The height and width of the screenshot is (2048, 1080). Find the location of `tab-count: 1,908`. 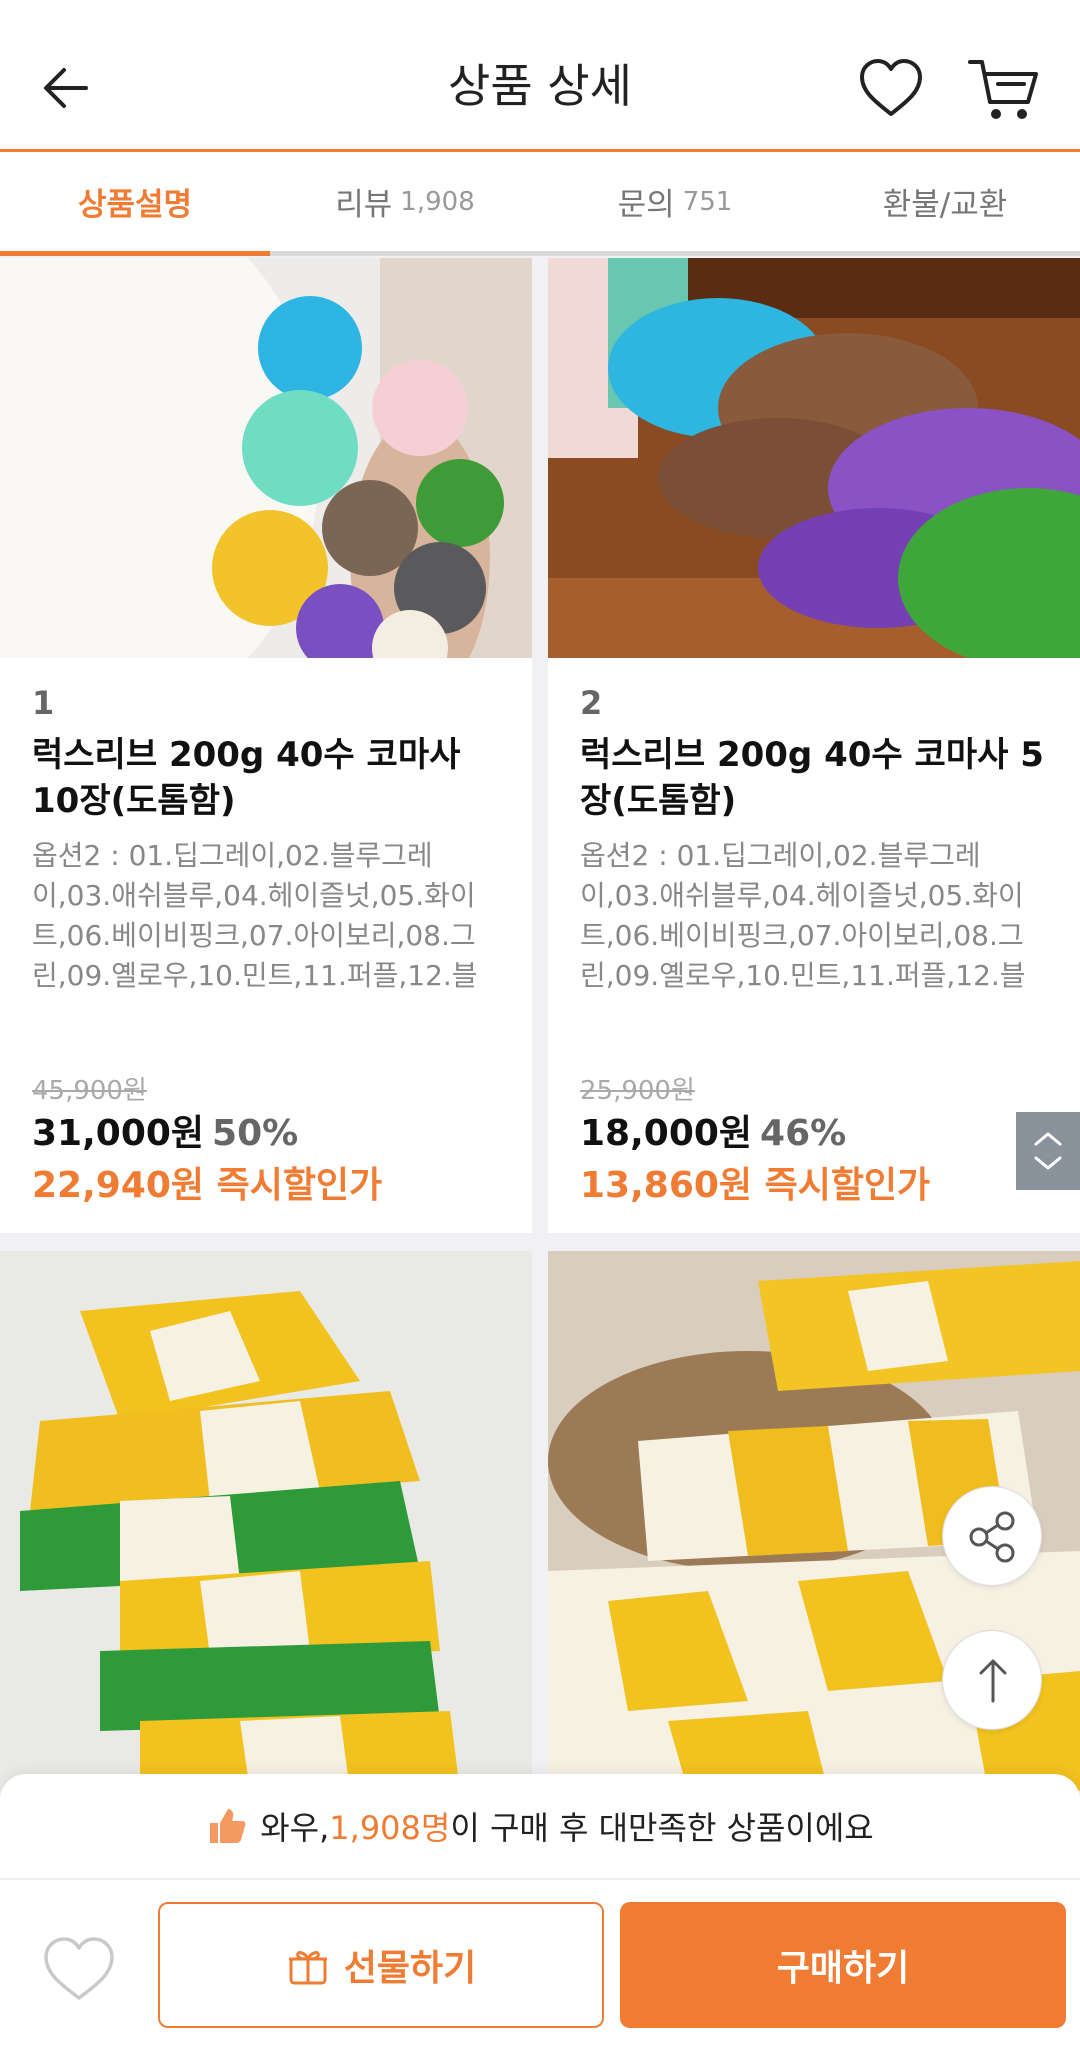

tab-count: 1,908 is located at coordinates (437, 201).